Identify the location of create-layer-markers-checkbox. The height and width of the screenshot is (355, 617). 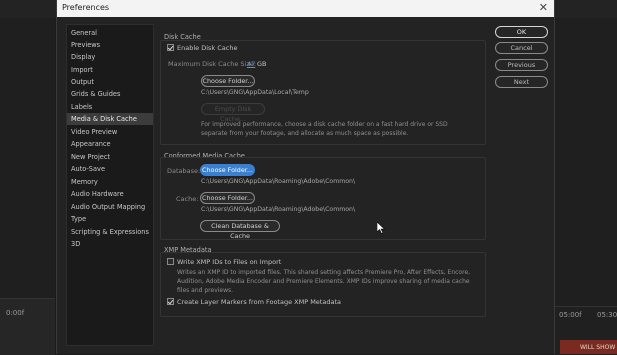
(170, 301).